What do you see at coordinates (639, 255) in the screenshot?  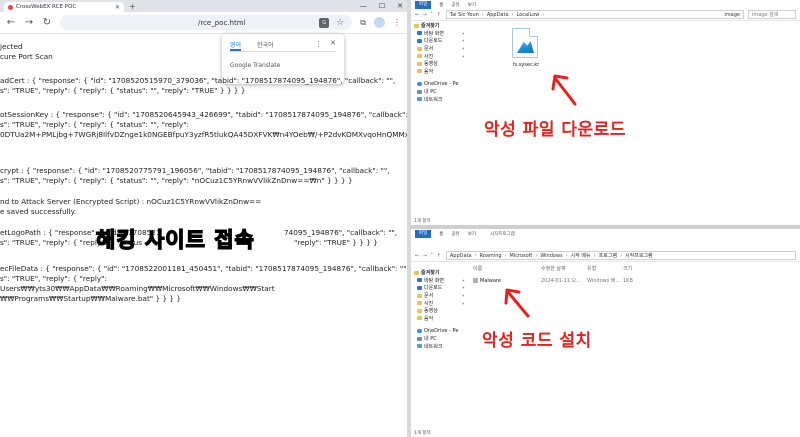 I see `path-segment: 시작프로그램` at bounding box center [639, 255].